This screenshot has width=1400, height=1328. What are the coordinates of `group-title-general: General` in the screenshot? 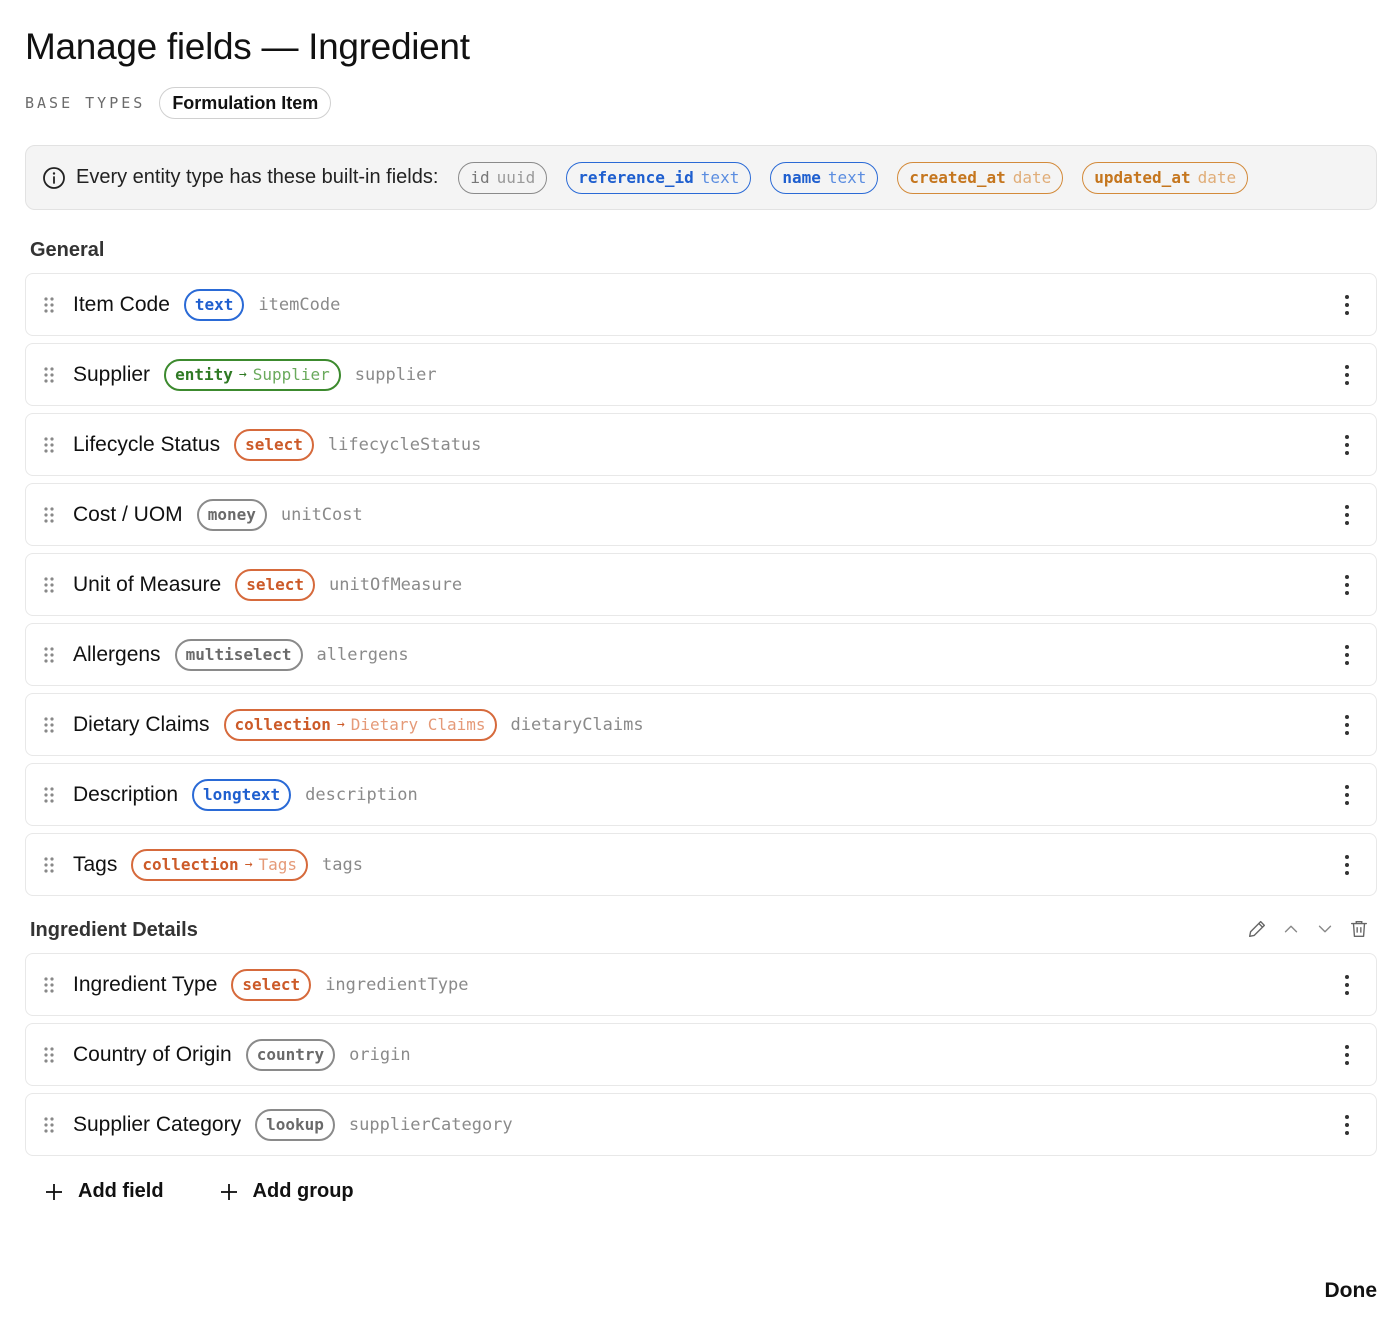 It's located at (67, 250).